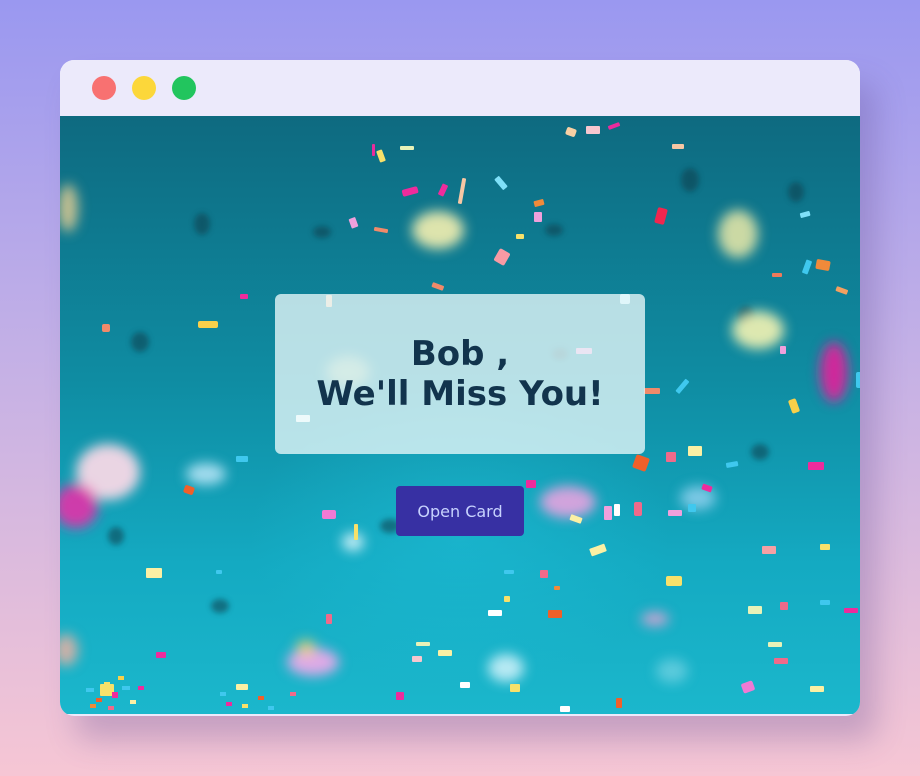 The width and height of the screenshot is (920, 776). What do you see at coordinates (460, 394) in the screenshot?
I see `card-title-message: We'll Miss You!` at bounding box center [460, 394].